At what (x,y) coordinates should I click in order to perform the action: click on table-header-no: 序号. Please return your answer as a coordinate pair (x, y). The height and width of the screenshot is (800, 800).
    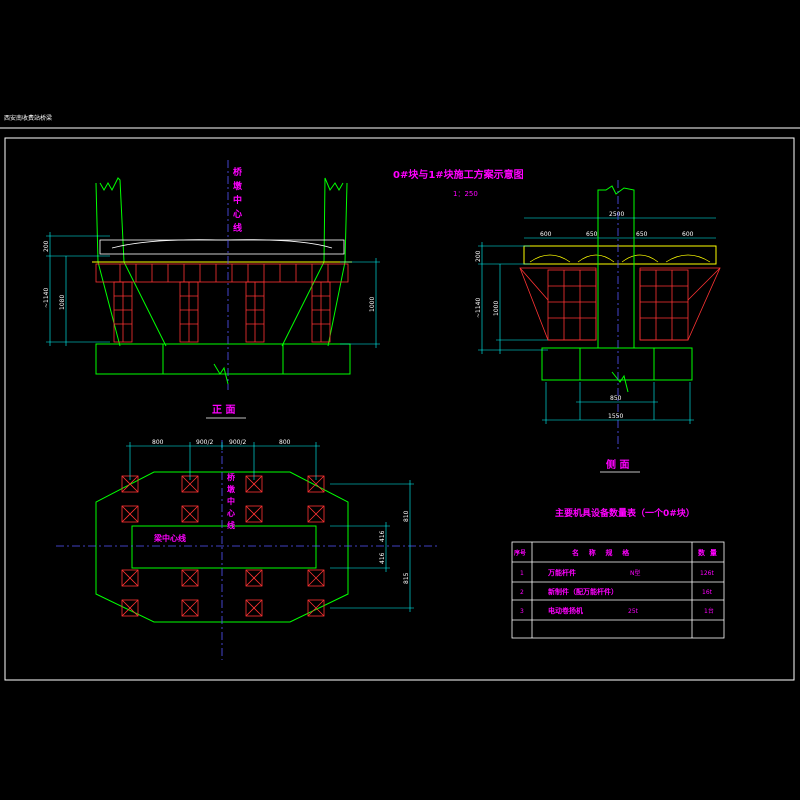
    Looking at the image, I should click on (519, 553).